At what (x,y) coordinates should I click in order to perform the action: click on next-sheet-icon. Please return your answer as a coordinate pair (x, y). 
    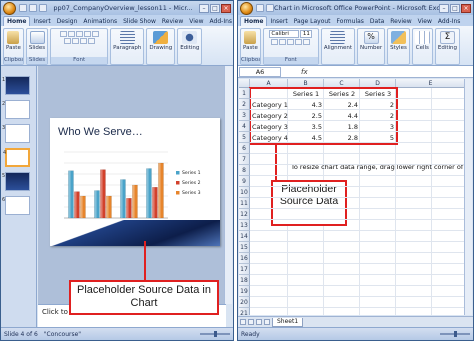
    Looking at the image, I should click on (259, 322).